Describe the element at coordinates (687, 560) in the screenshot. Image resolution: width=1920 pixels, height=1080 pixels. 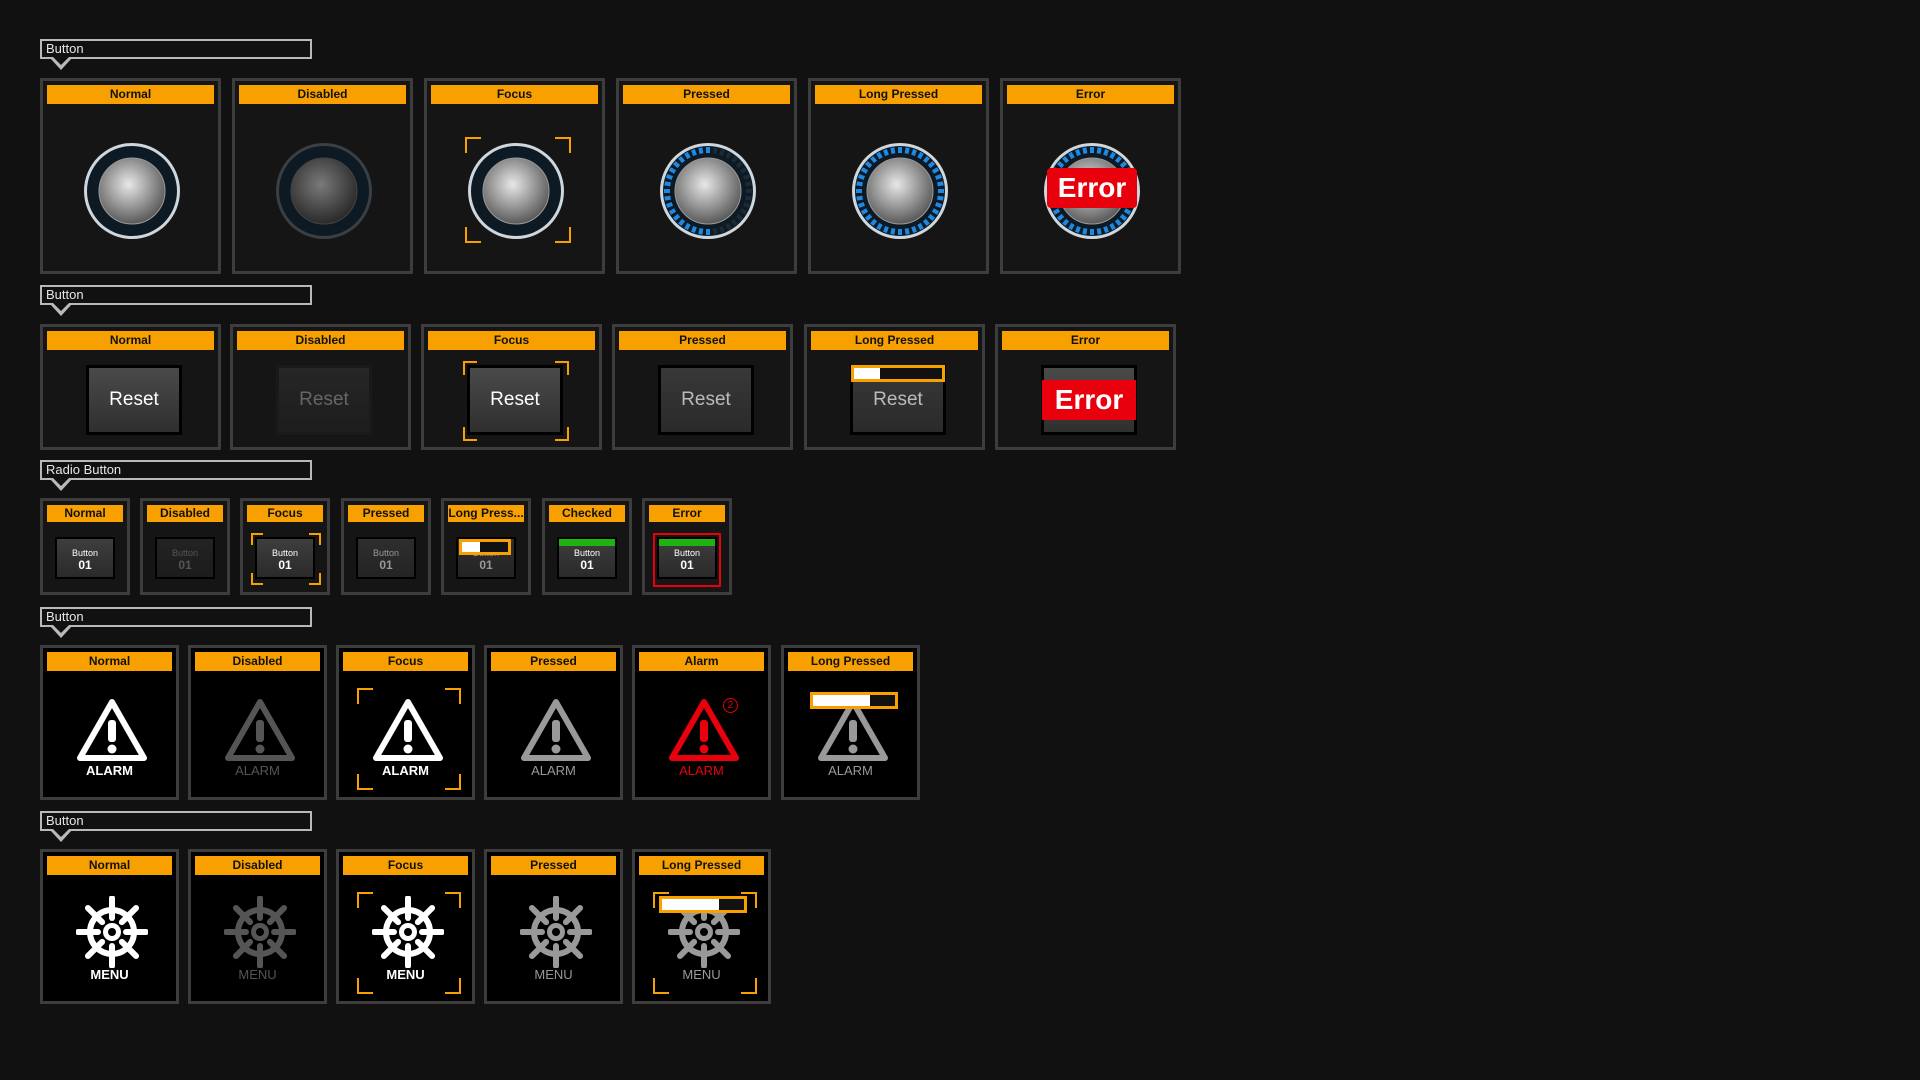
I see `error-outline` at that location.